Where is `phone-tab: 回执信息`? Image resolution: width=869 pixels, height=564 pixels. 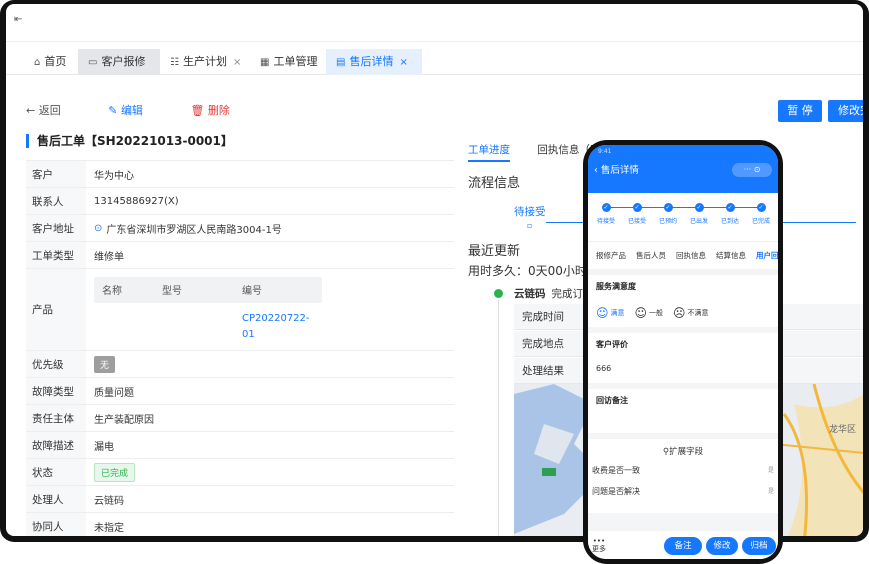
phone-tab: 回执信息 is located at coordinates (691, 255).